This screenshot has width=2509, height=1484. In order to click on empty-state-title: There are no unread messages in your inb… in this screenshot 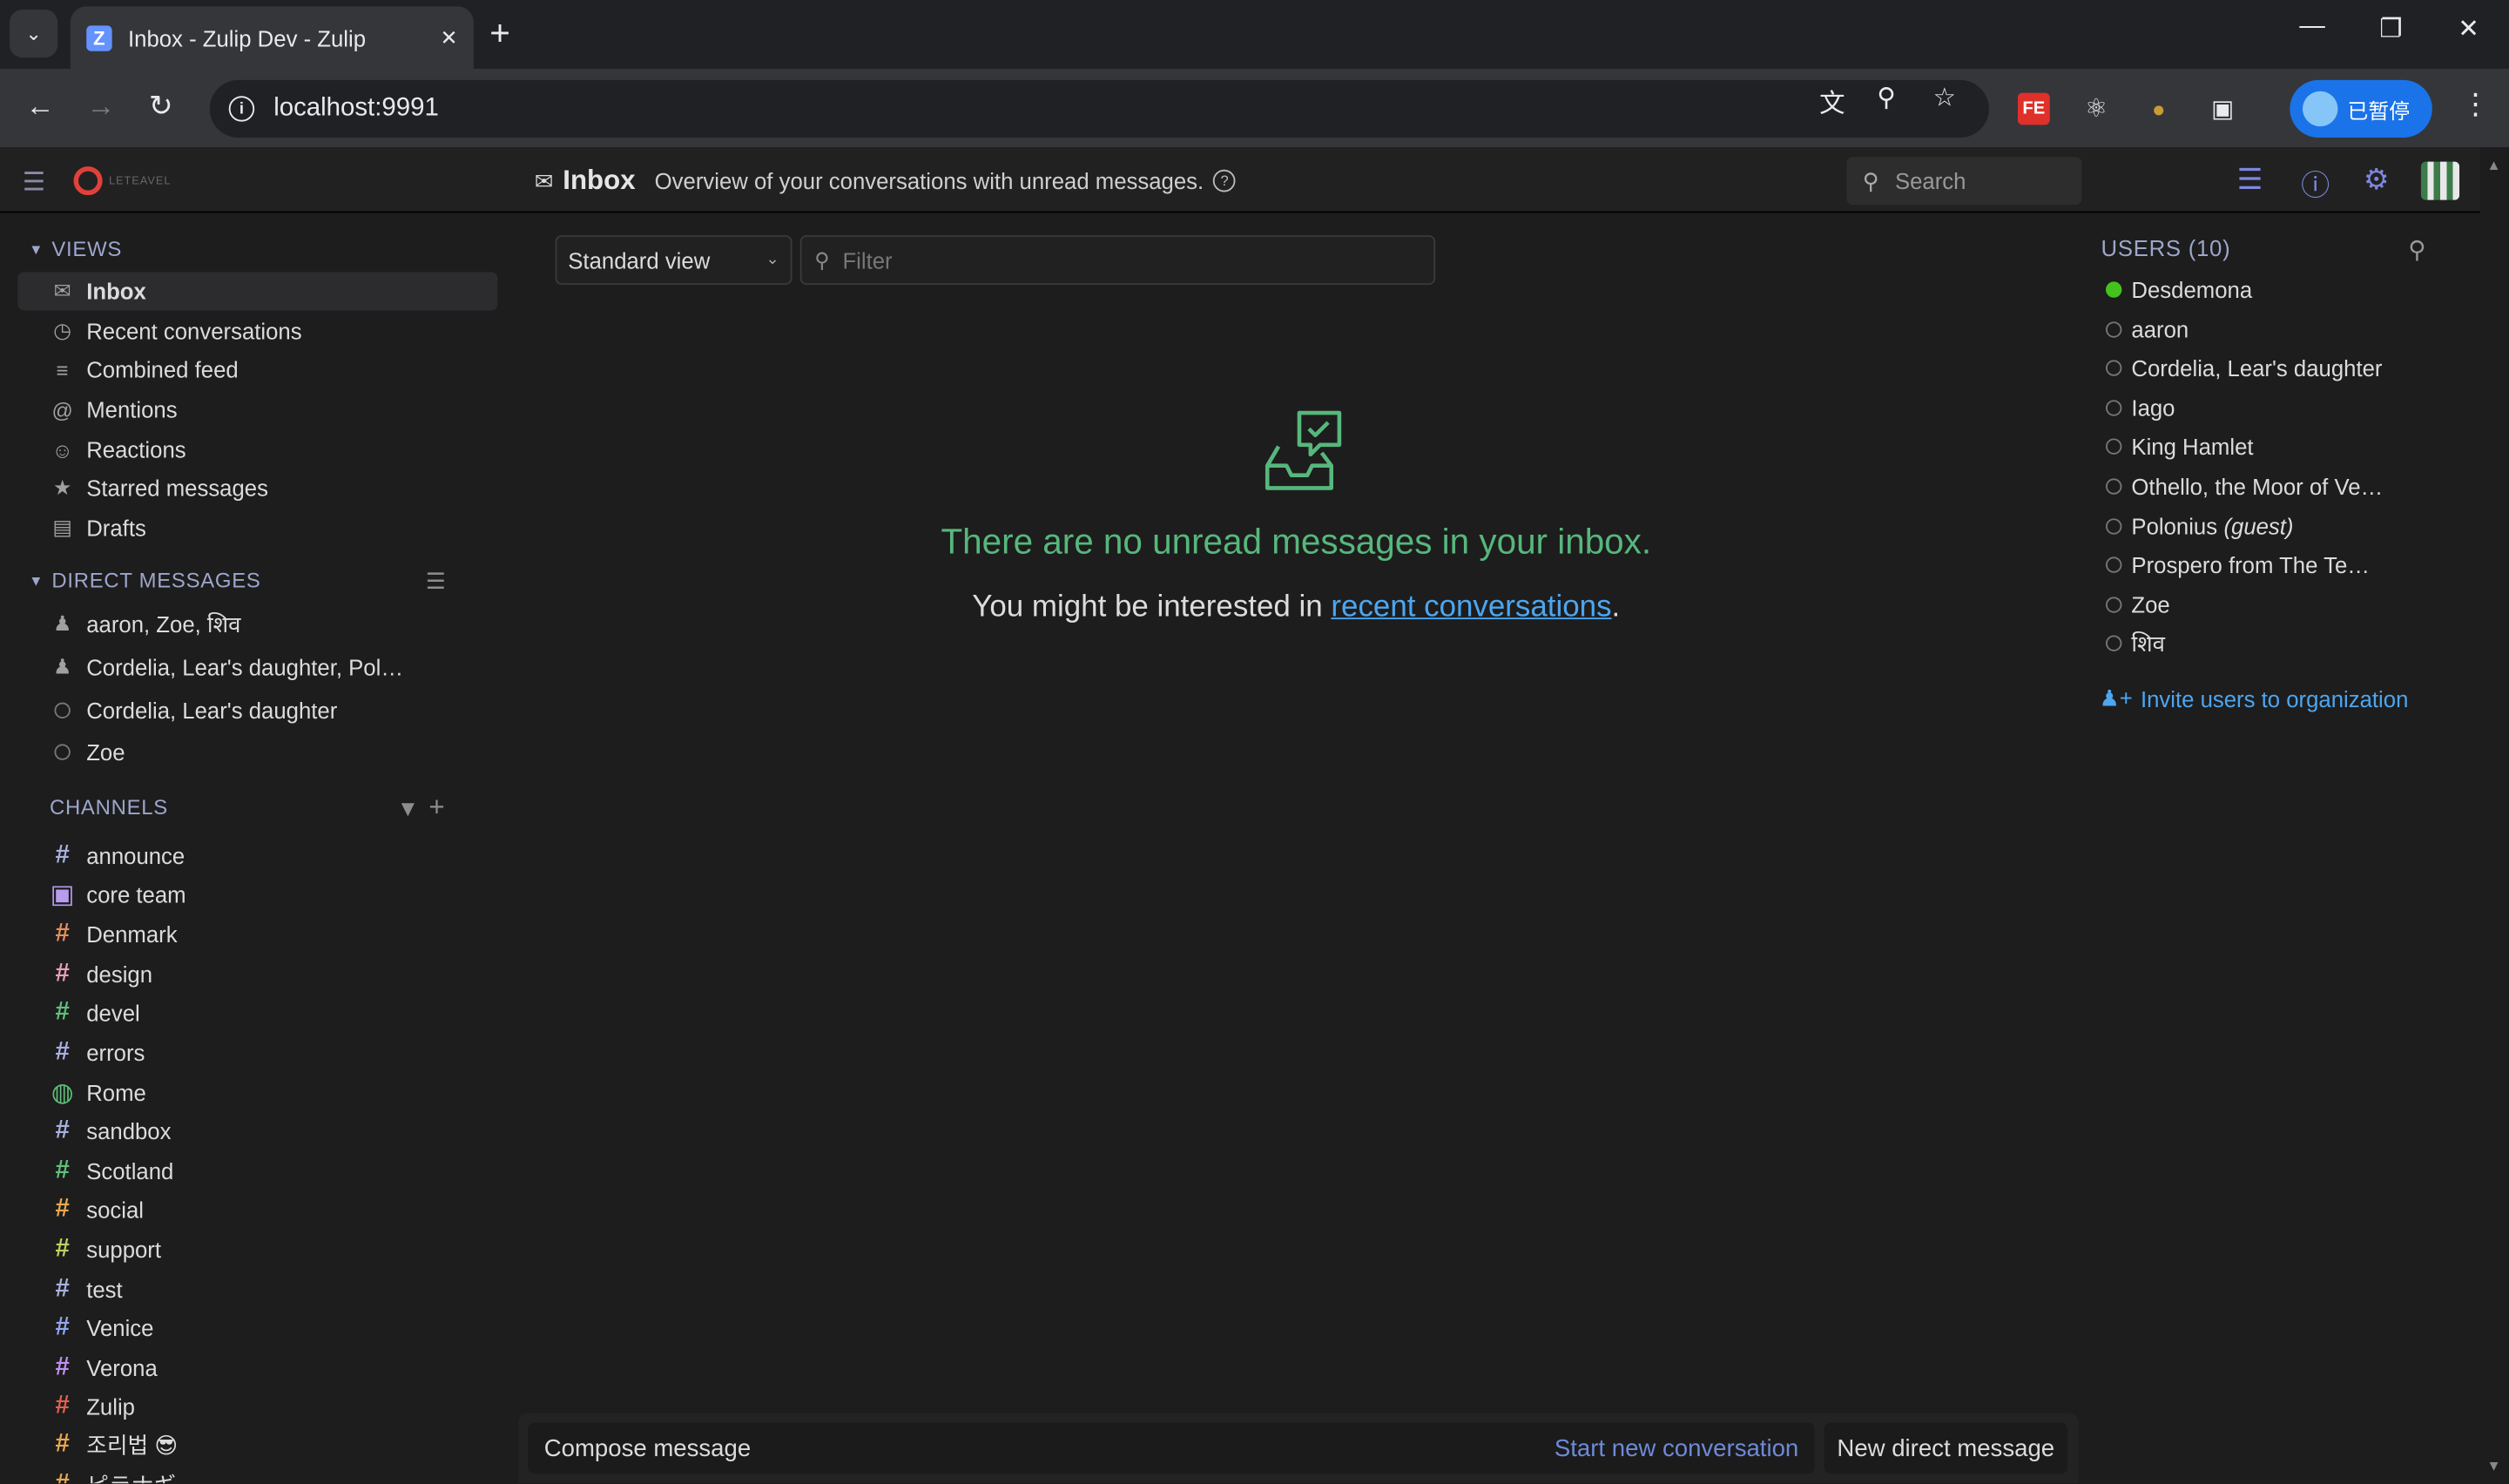, I will do `click(1297, 541)`.